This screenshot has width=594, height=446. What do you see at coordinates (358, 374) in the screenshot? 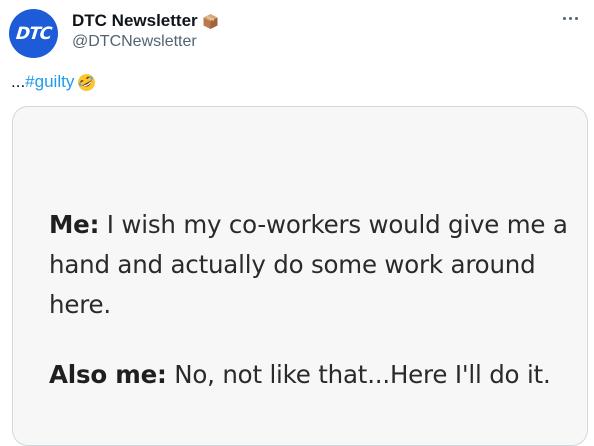
I see `meme-text-2: No, not like that...Here I'll do it.` at bounding box center [358, 374].